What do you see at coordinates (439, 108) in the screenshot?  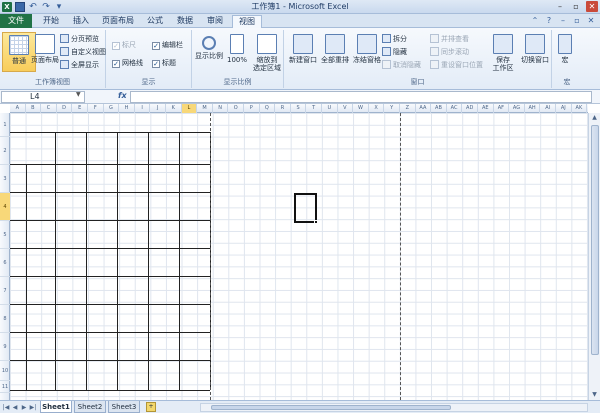 I see `column-header: AB` at bounding box center [439, 108].